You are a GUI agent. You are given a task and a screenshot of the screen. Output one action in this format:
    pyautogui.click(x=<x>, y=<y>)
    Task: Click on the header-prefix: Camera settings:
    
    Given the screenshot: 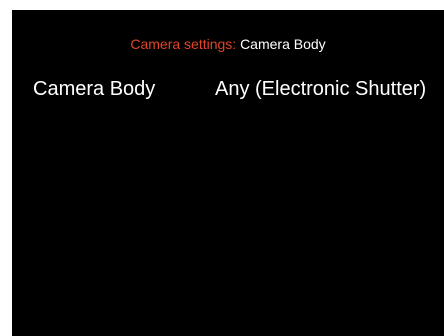 What is the action you would take?
    pyautogui.click(x=183, y=44)
    